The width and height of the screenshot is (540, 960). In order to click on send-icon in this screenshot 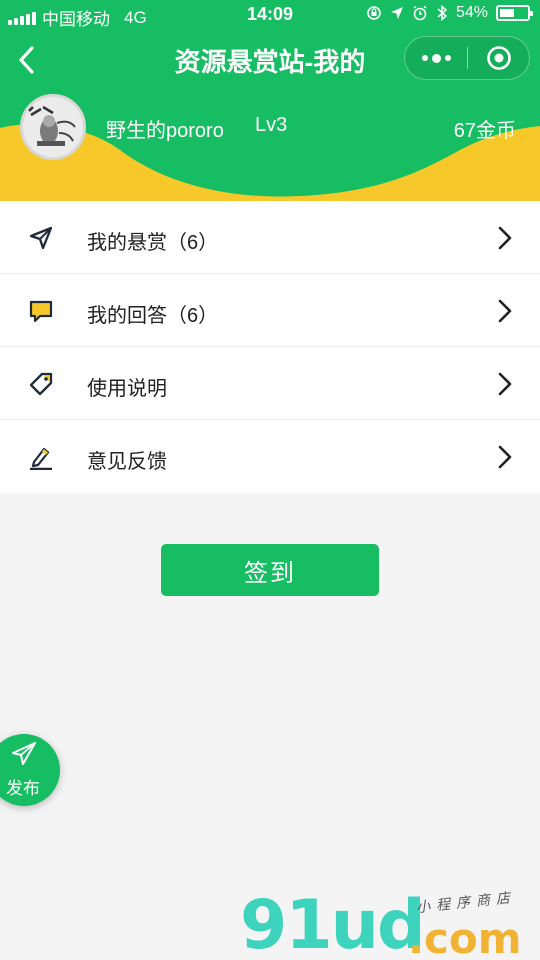, I will do `click(41, 238)`.